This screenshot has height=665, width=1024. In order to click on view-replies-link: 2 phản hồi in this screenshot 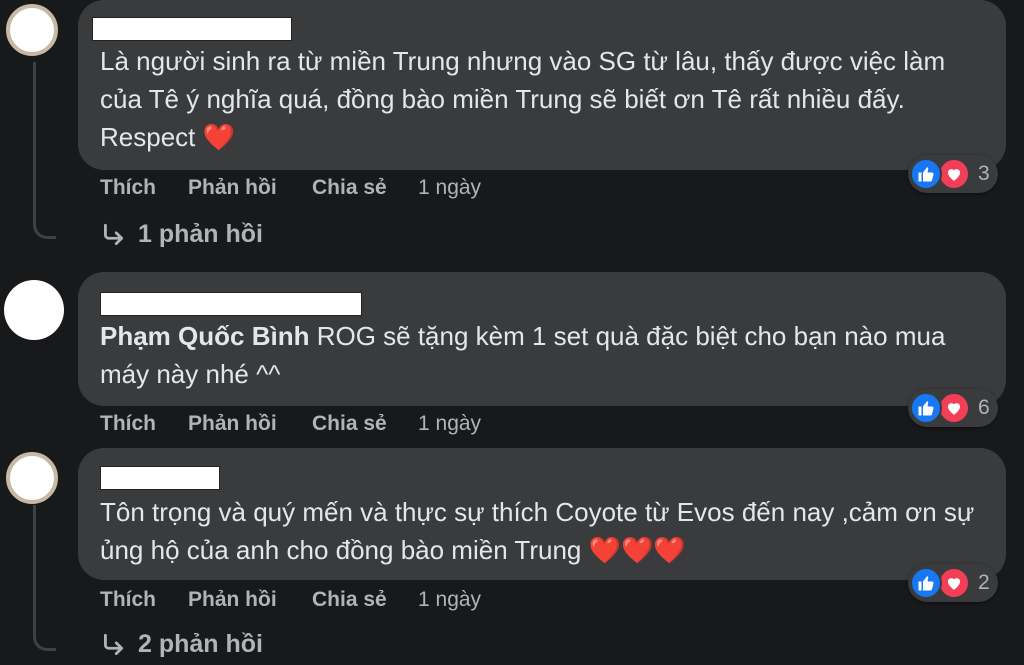, I will do `click(181, 644)`.